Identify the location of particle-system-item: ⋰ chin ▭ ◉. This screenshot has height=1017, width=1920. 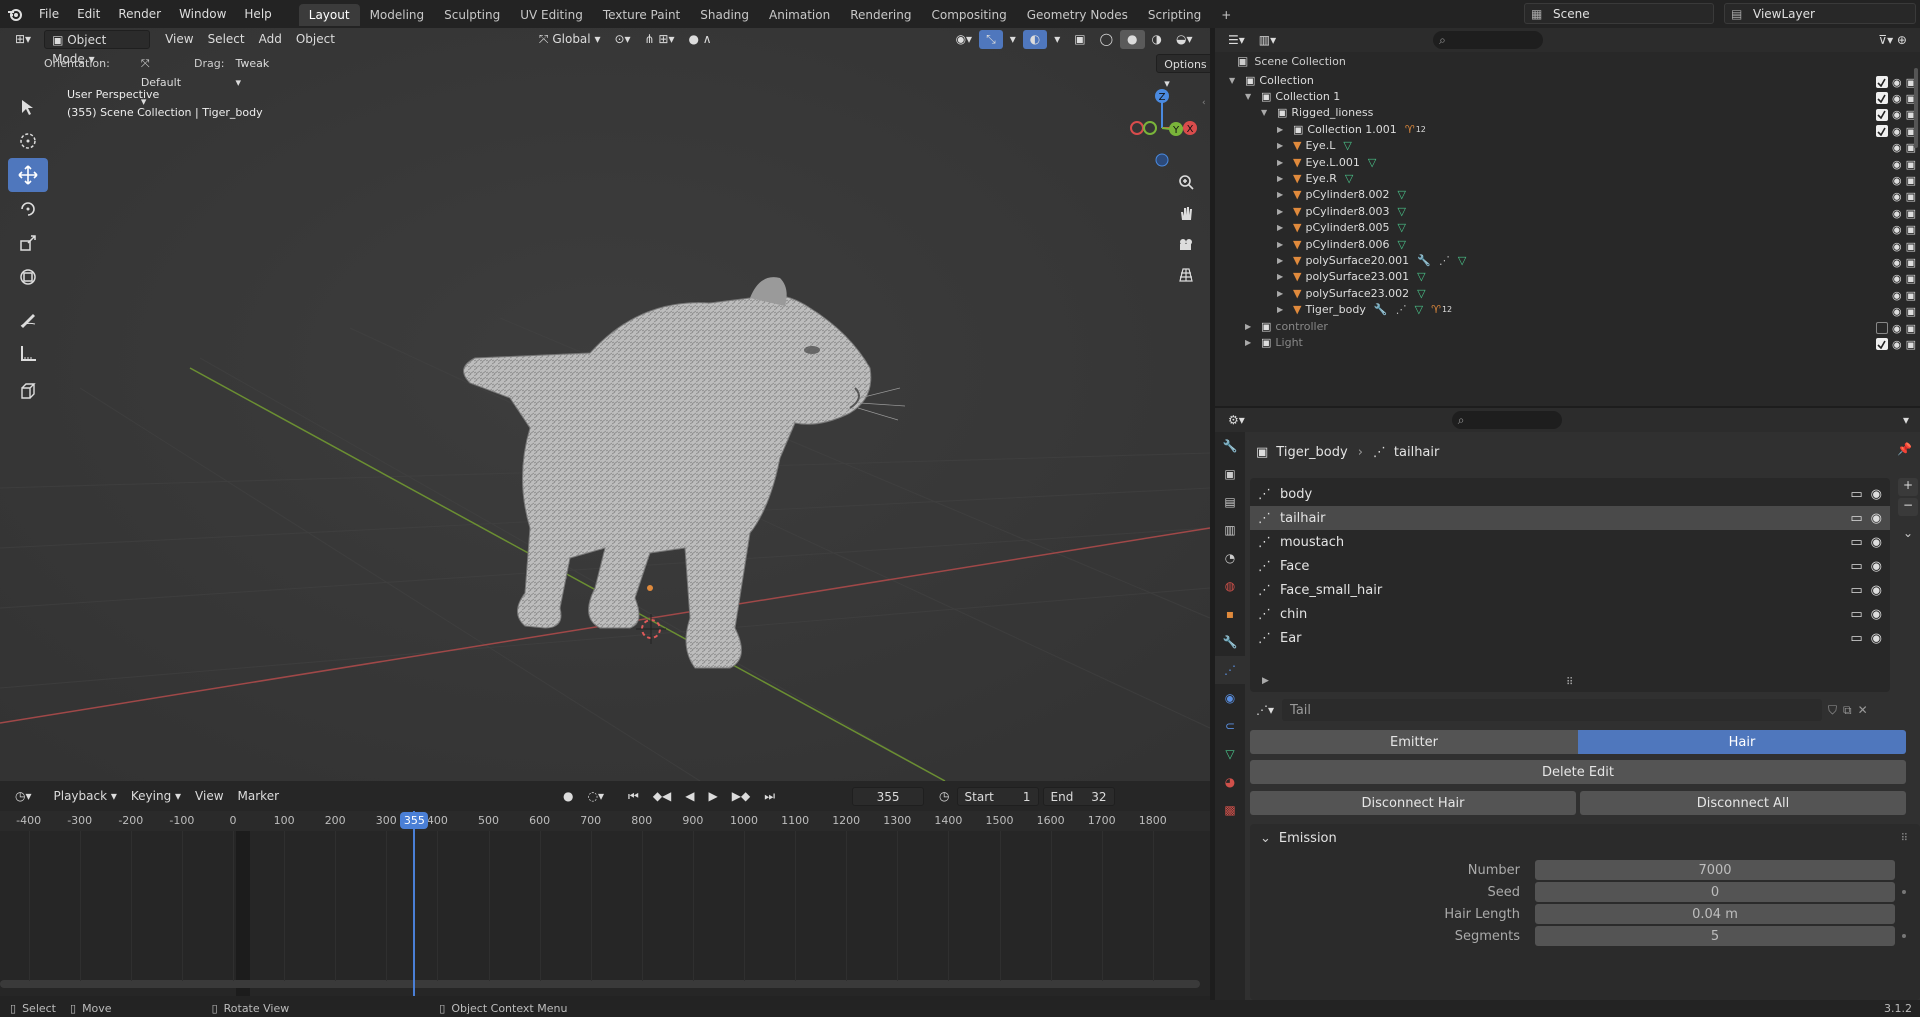
(1570, 614).